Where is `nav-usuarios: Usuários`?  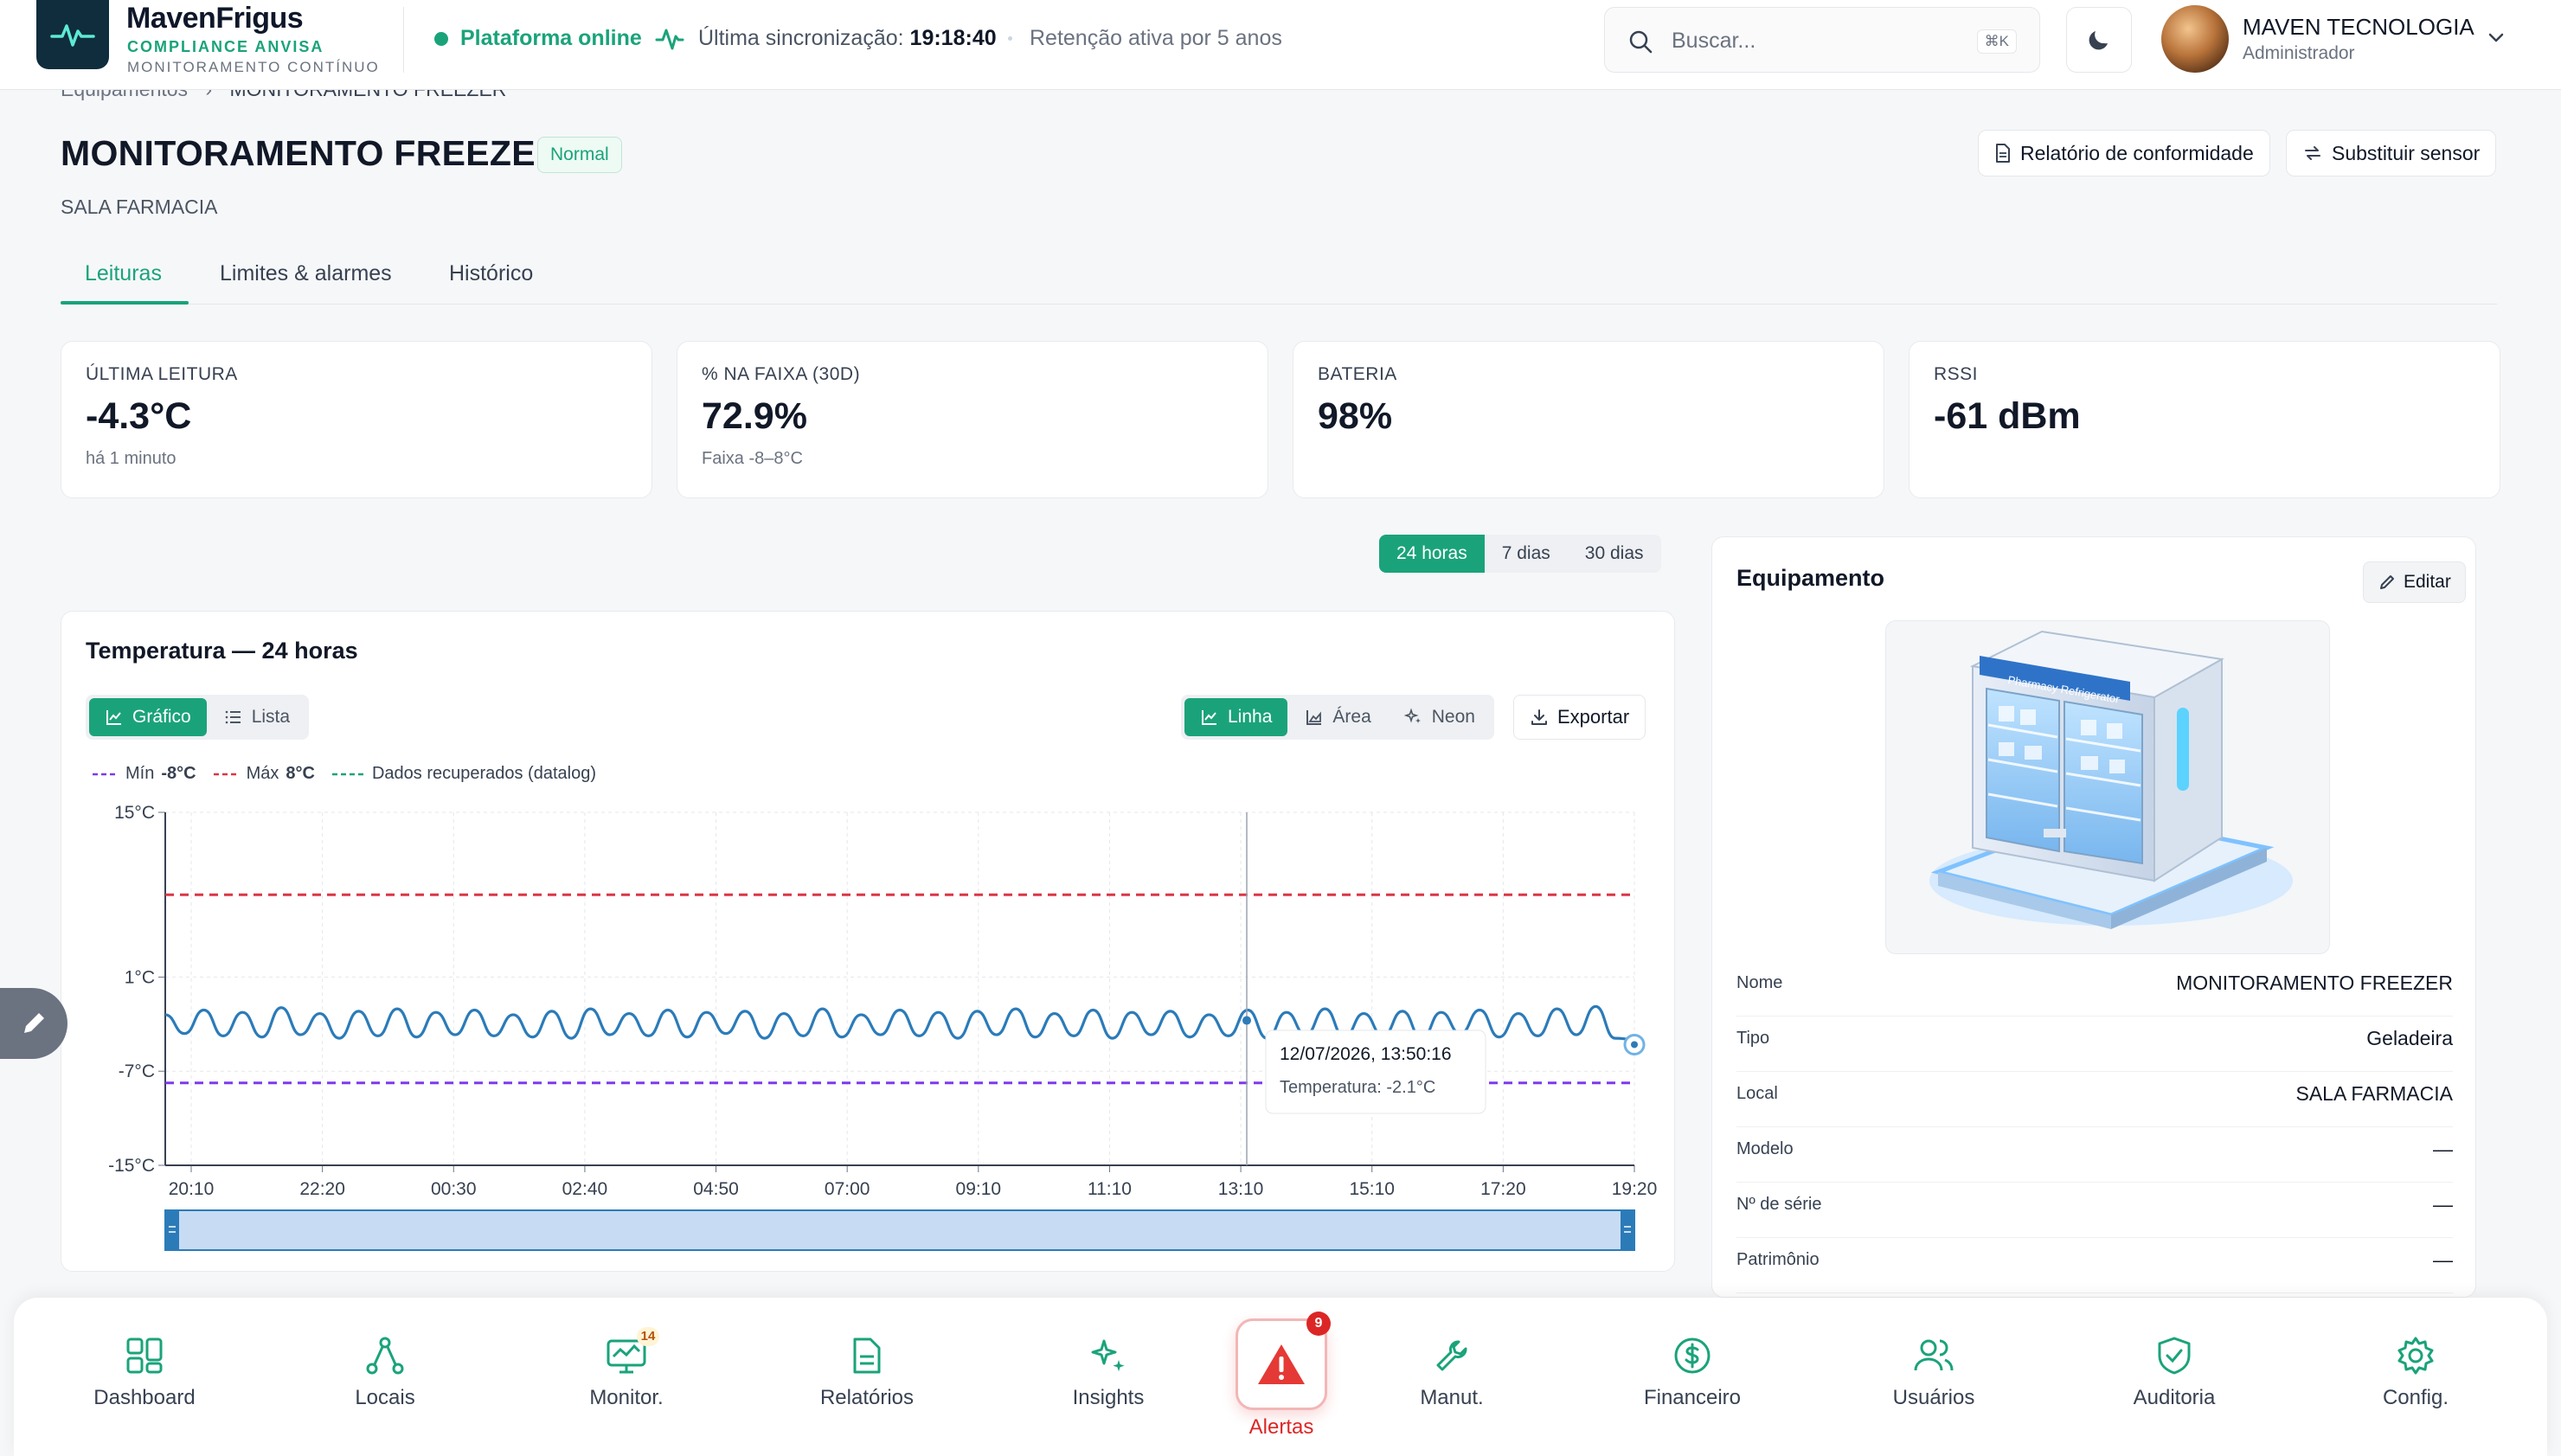 nav-usuarios: Usuários is located at coordinates (1933, 1371).